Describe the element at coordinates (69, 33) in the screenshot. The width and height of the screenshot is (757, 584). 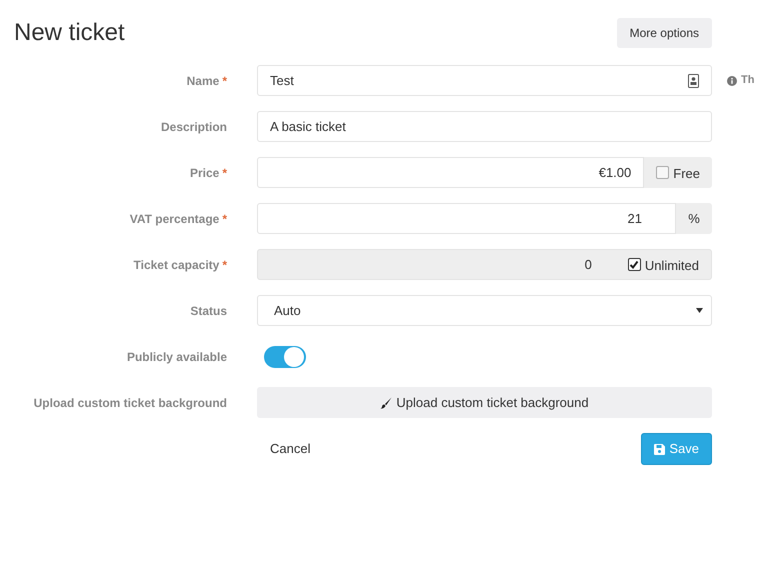
I see `page-title: New ticket` at that location.